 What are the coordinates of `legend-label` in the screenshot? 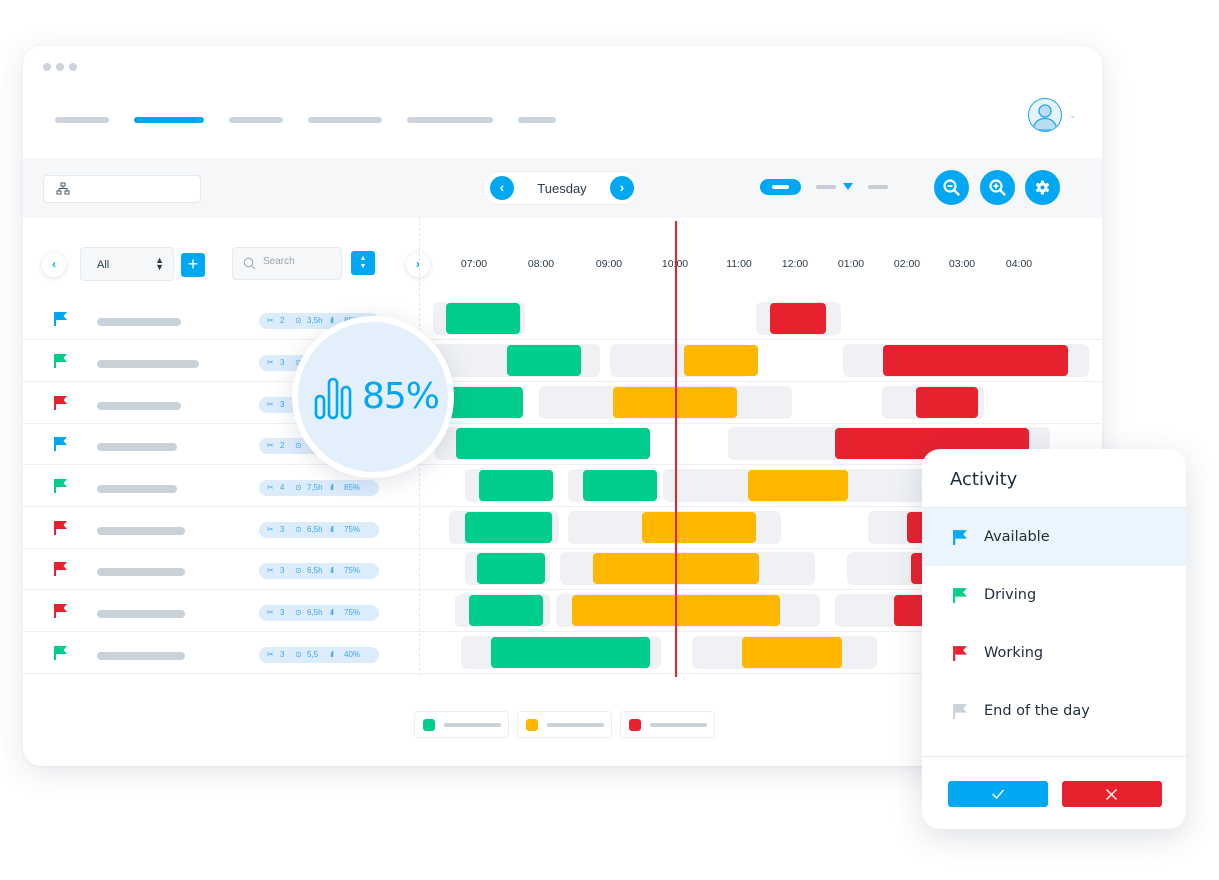 It's located at (575, 725).